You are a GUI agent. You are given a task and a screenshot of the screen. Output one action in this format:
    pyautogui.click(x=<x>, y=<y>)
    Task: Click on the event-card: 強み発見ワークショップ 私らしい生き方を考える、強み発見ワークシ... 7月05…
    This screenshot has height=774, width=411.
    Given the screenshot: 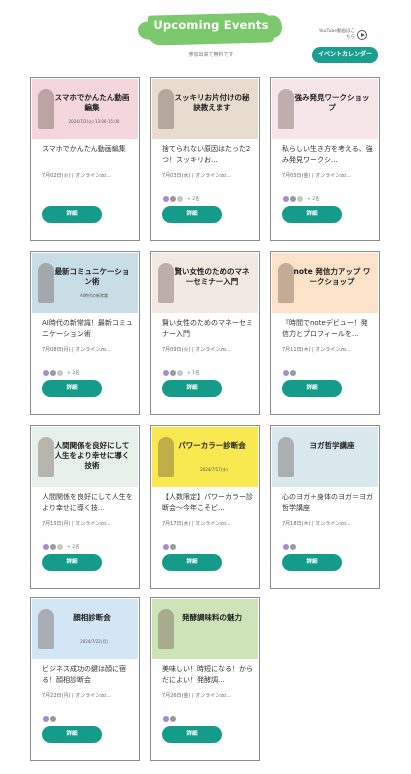 What is the action you would take?
    pyautogui.click(x=325, y=159)
    